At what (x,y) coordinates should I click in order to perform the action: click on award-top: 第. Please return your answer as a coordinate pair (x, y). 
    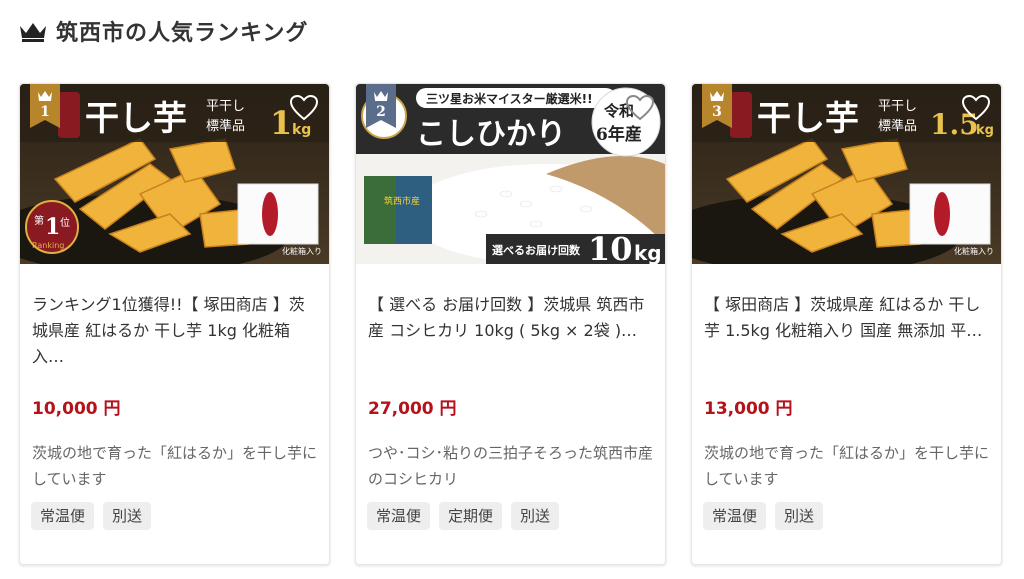
    Looking at the image, I should click on (39, 220).